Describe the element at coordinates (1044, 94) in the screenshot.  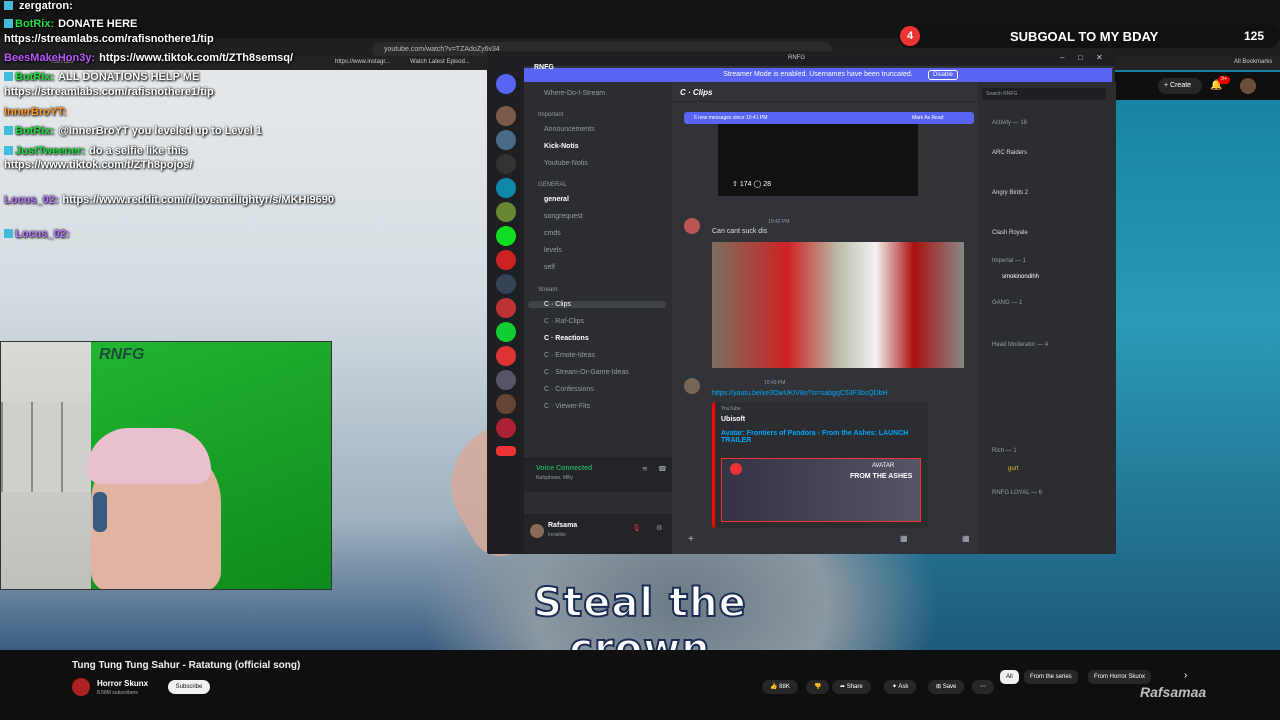
I see `search-input: Search RNFG` at that location.